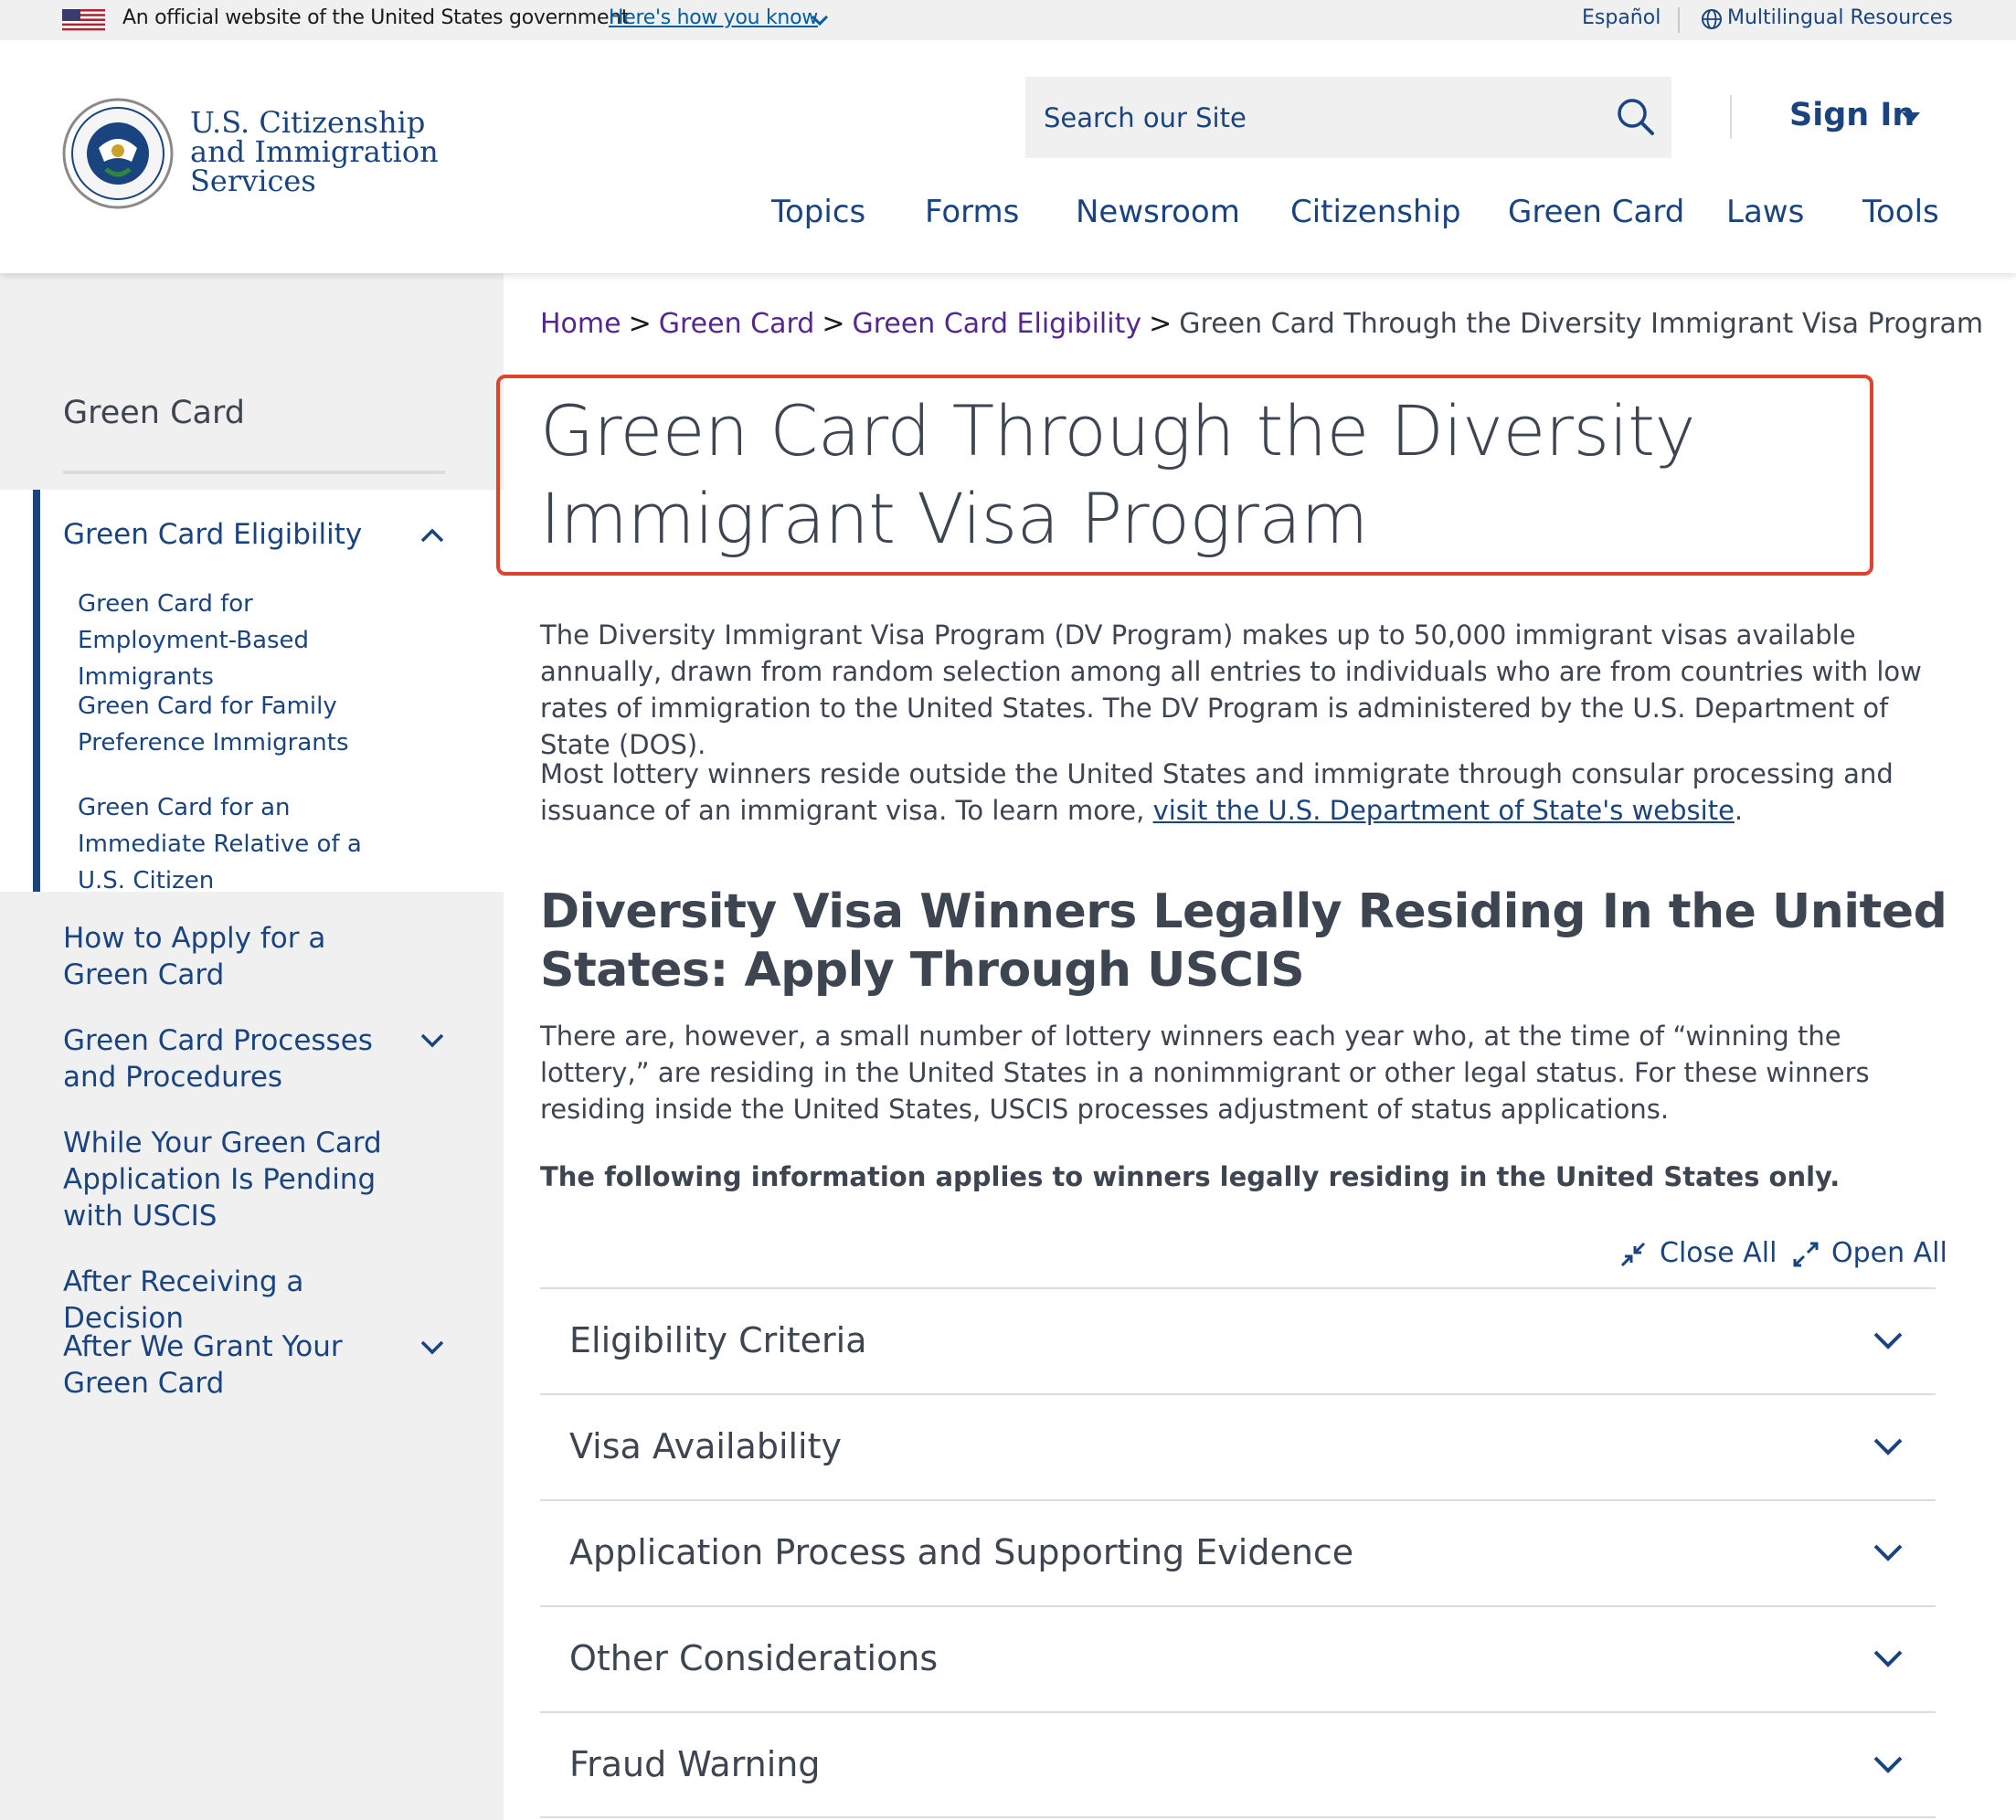 This screenshot has width=2016, height=1820. I want to click on sidebar-item-after-grant: After We Grant Your Green Card, so click(236, 1365).